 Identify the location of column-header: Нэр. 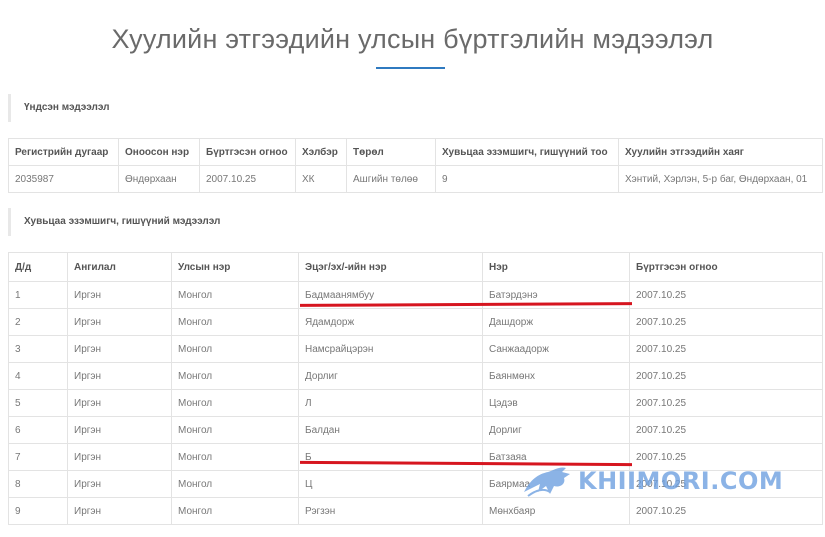
(556, 267).